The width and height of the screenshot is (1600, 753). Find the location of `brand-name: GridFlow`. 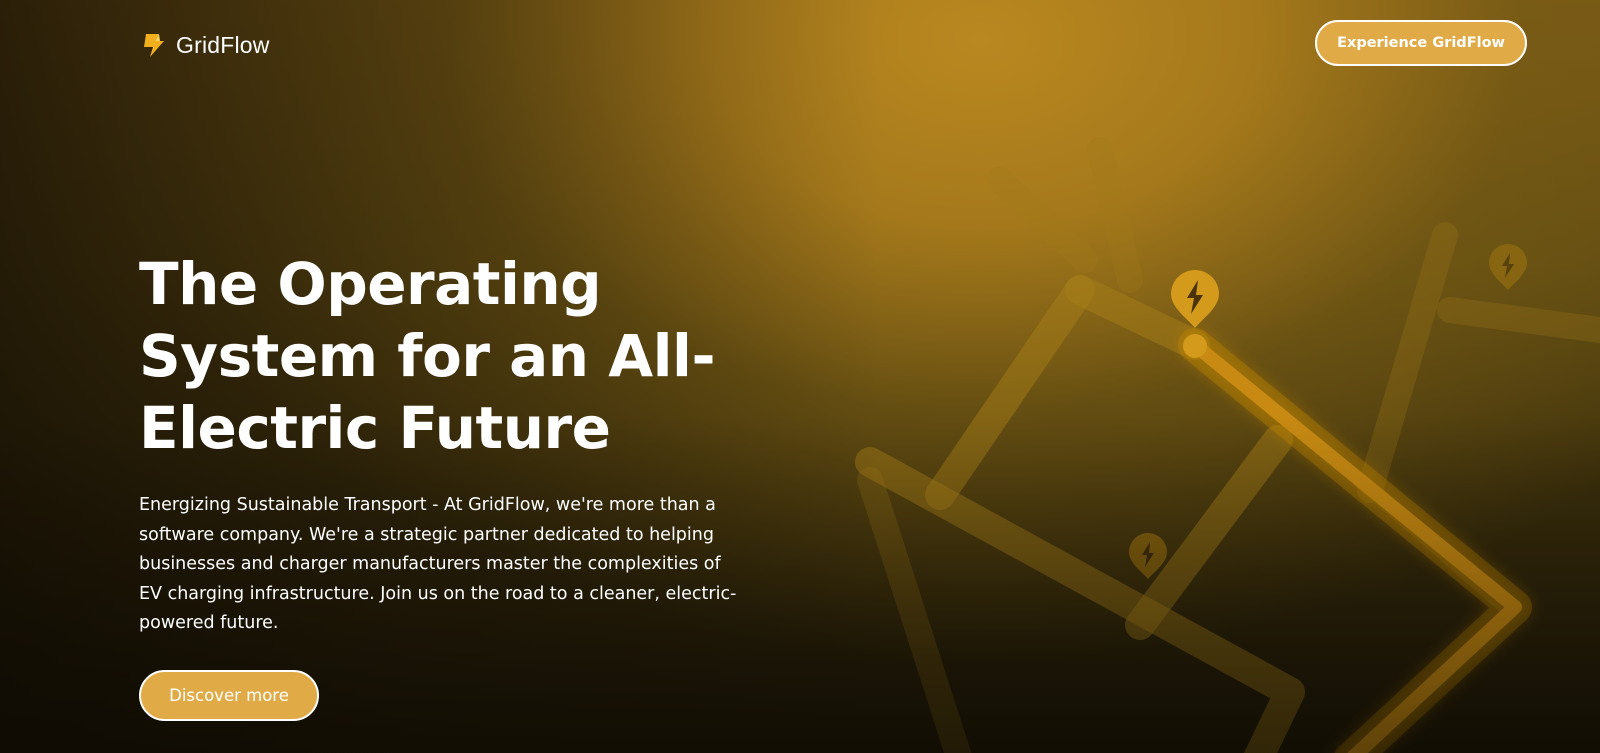

brand-name: GridFlow is located at coordinates (223, 44).